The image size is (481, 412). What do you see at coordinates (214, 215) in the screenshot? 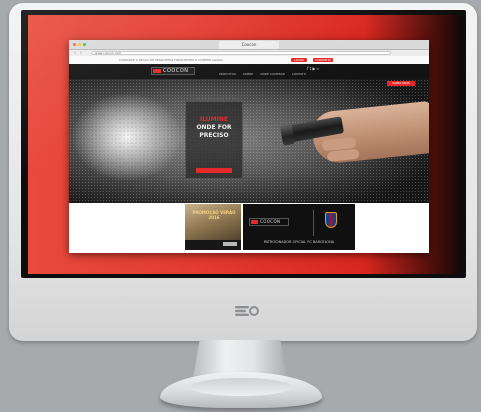
I see `promo-summer-text: PROMOÇÃO VERÃO 2016` at bounding box center [214, 215].